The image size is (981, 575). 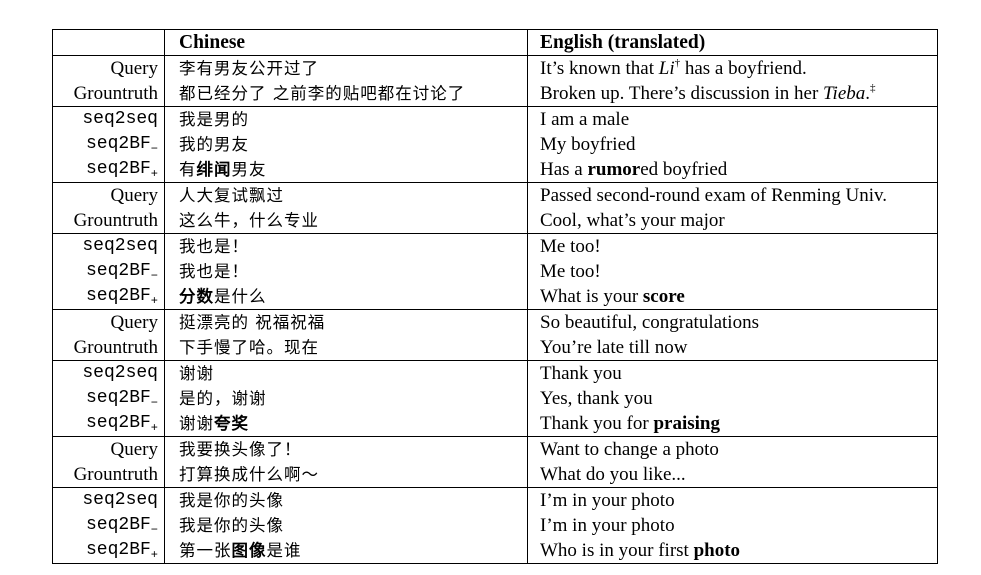 I want to click on chinese-segment: 人大复试飘过, so click(x=231, y=195).